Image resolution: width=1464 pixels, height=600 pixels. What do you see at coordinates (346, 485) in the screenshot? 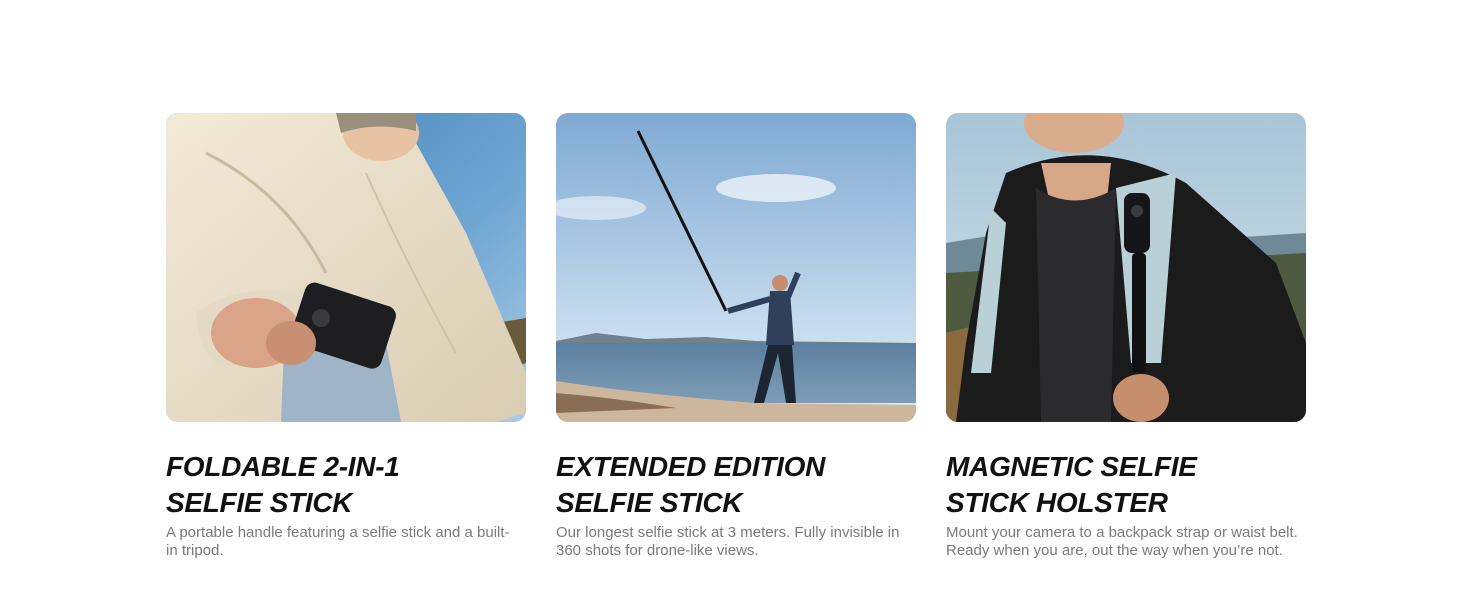
I see `card-title: FOLDABLE 2-IN-1 SELFIE STICK` at bounding box center [346, 485].